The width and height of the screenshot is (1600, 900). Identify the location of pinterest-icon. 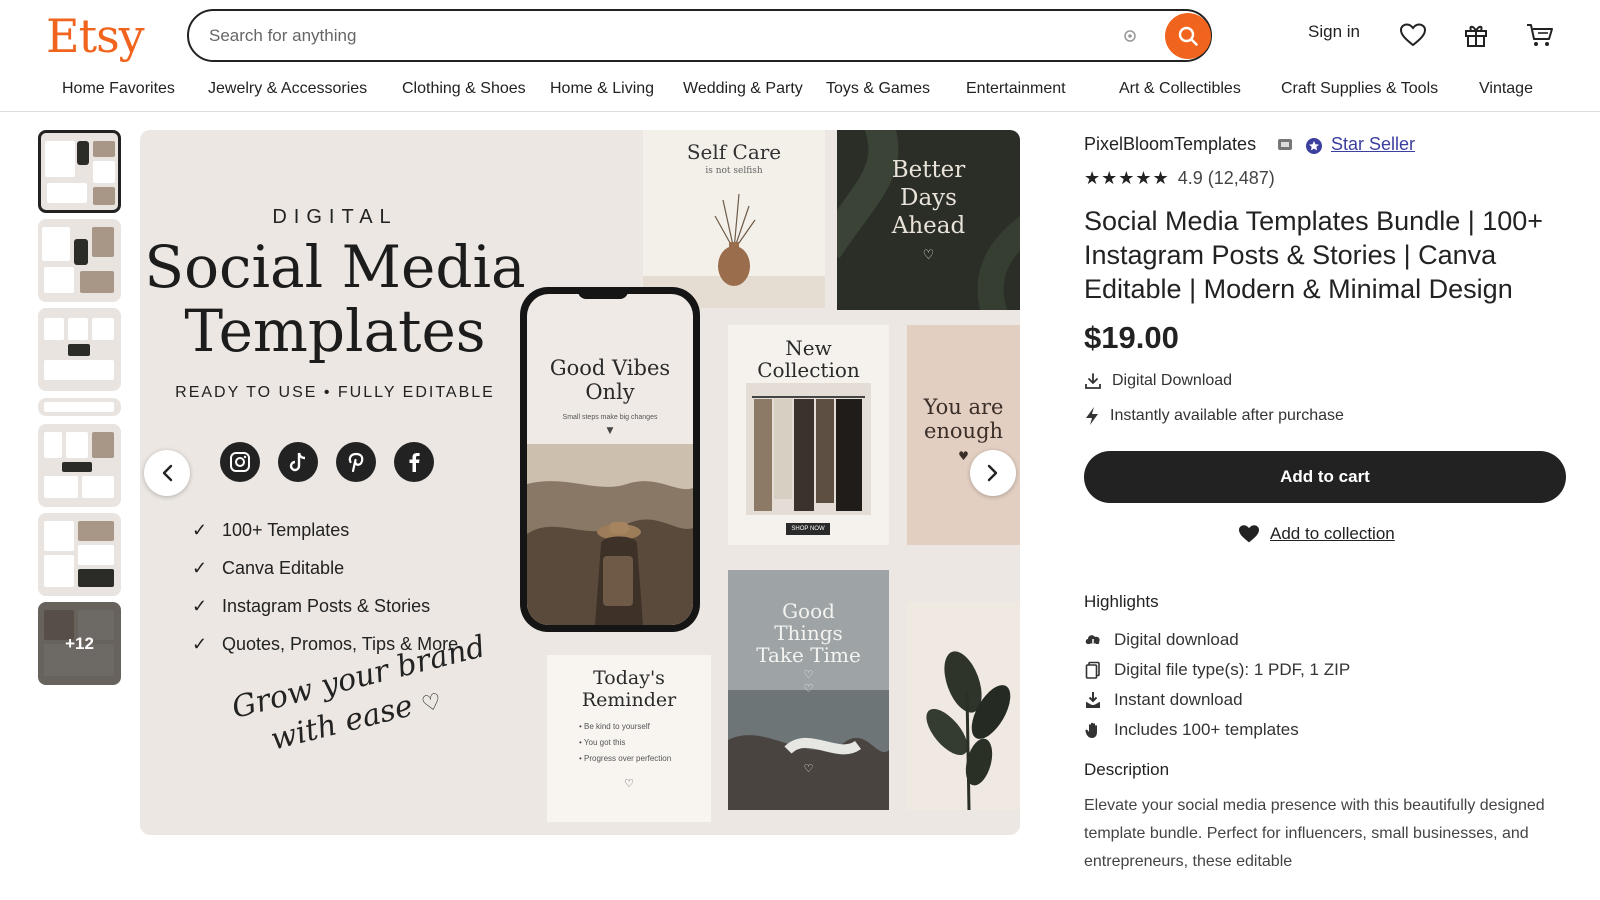
(356, 462).